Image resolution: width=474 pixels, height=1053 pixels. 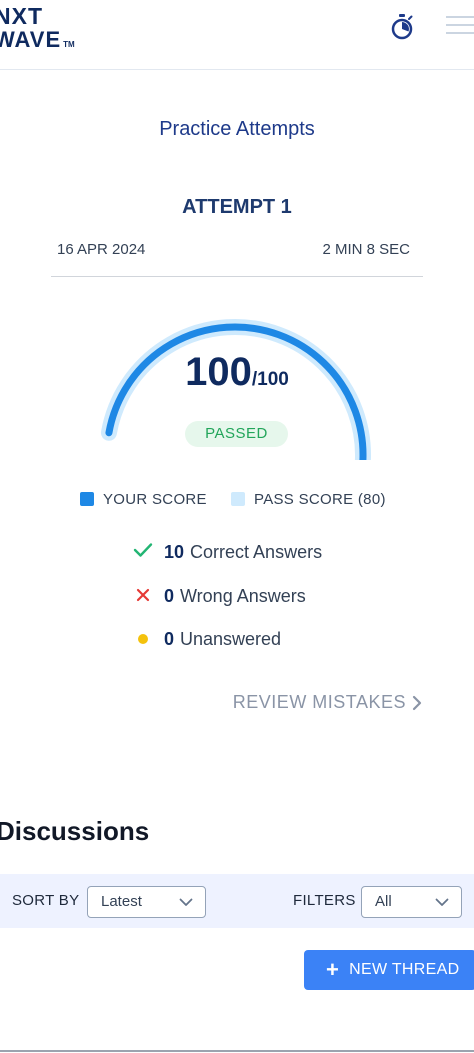 I want to click on stat-wrong: 0 Wrong Answers, so click(x=219, y=596).